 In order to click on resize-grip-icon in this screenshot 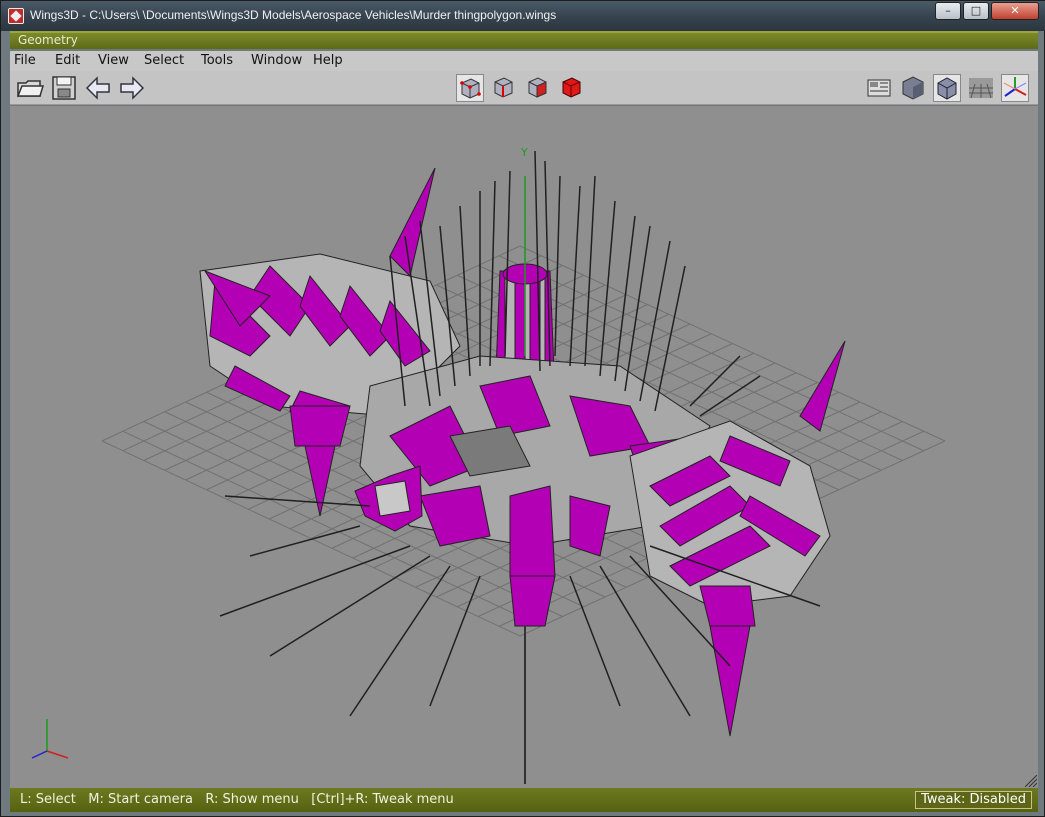, I will do `click(1031, 781)`.